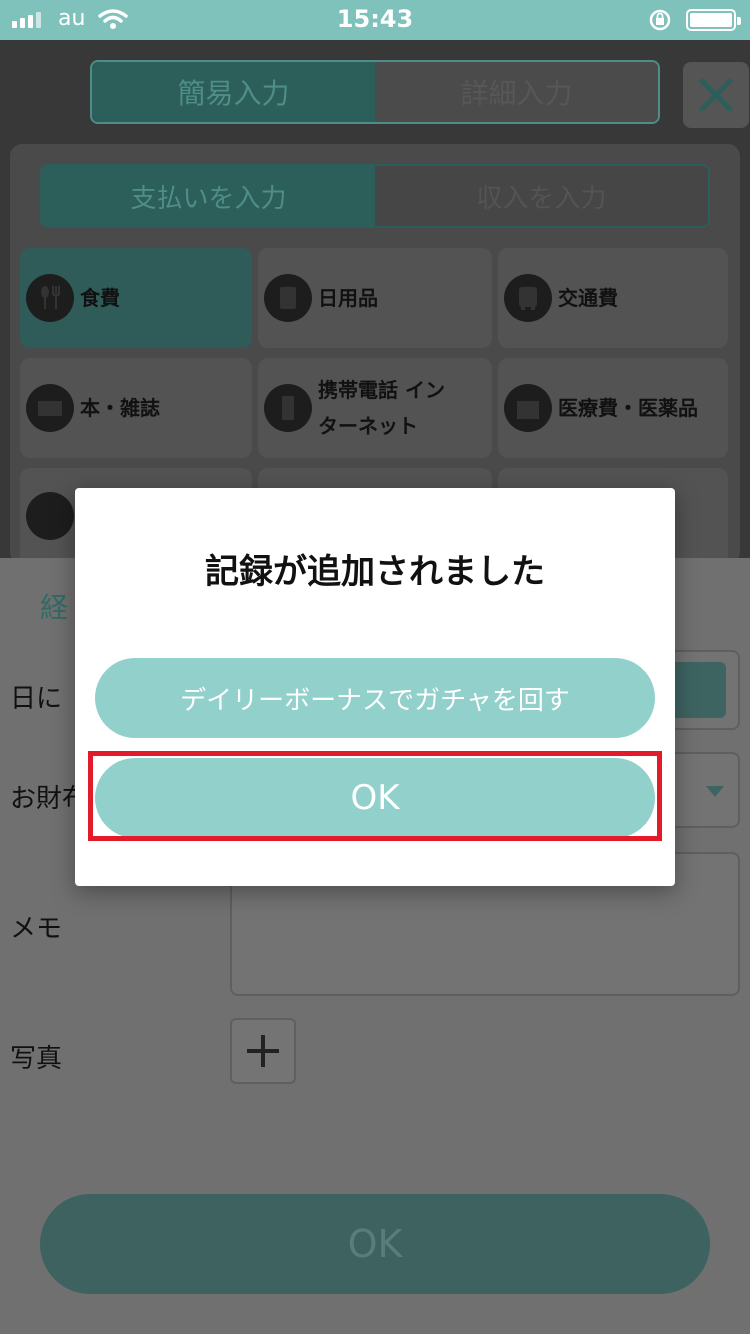 This screenshot has width=750, height=1334. Describe the element at coordinates (50, 298) in the screenshot. I see `fork-spoon-icon` at that location.